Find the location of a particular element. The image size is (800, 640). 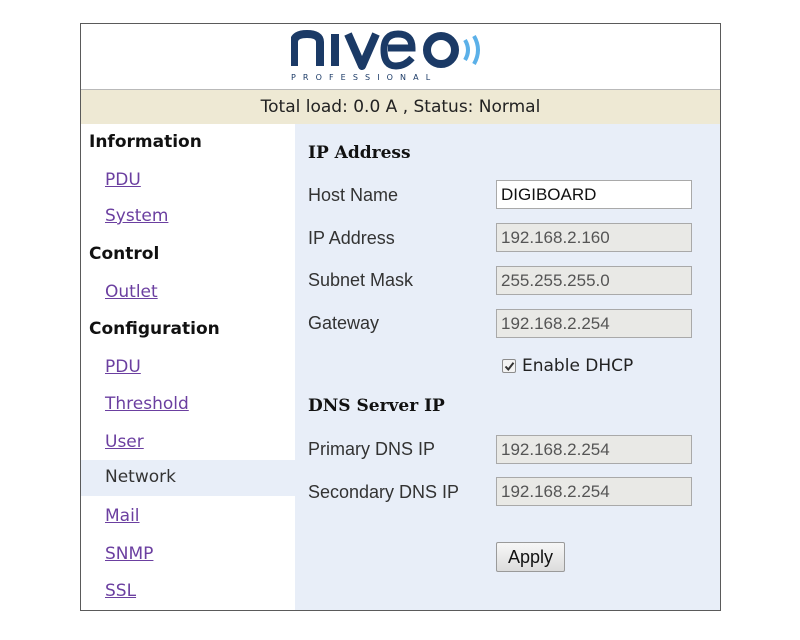

checkmark-icon is located at coordinates (509, 367).